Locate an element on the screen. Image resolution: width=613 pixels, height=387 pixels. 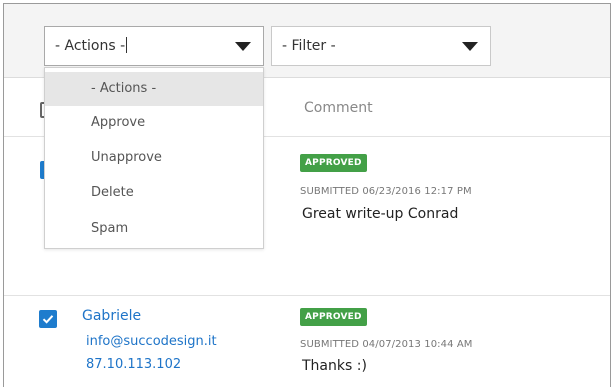
actions-option-delete: Delete is located at coordinates (154, 193).